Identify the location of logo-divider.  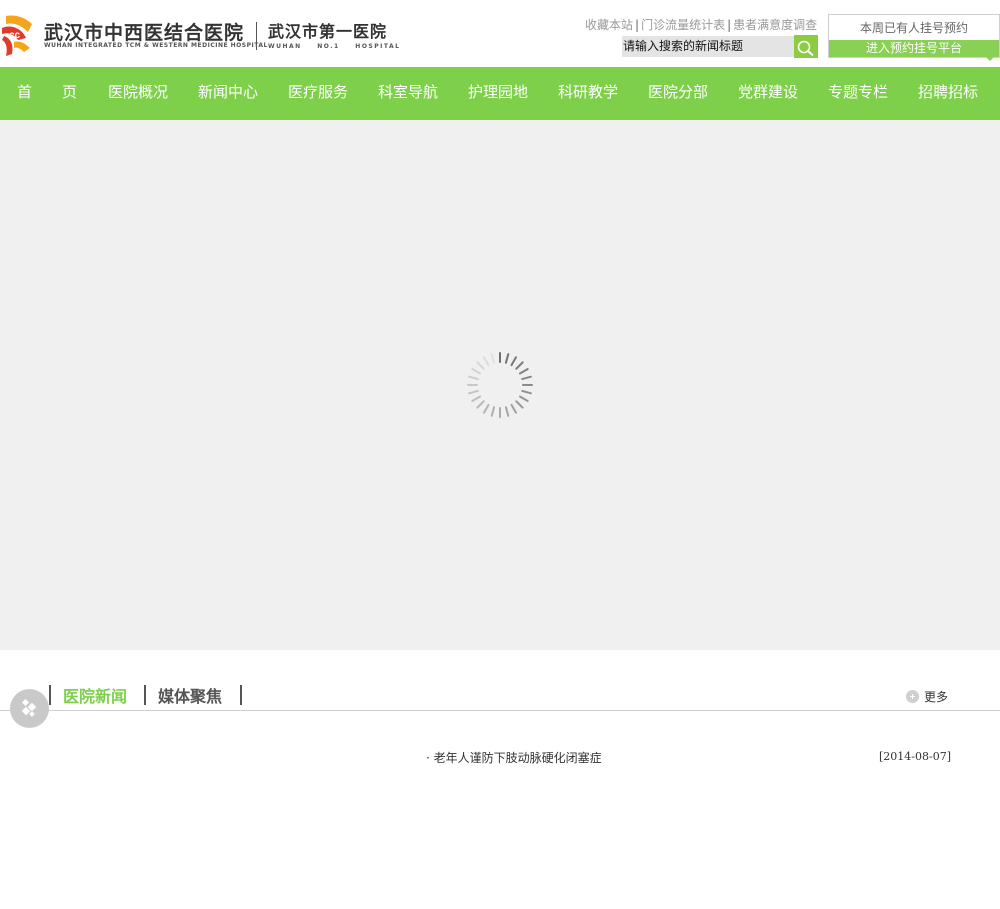
(256, 36).